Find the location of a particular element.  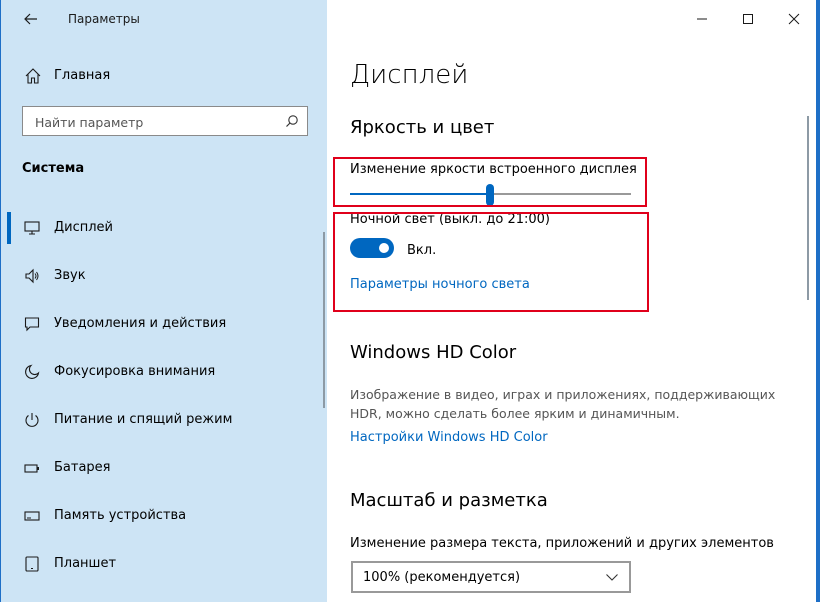

power-icon is located at coordinates (32, 420).